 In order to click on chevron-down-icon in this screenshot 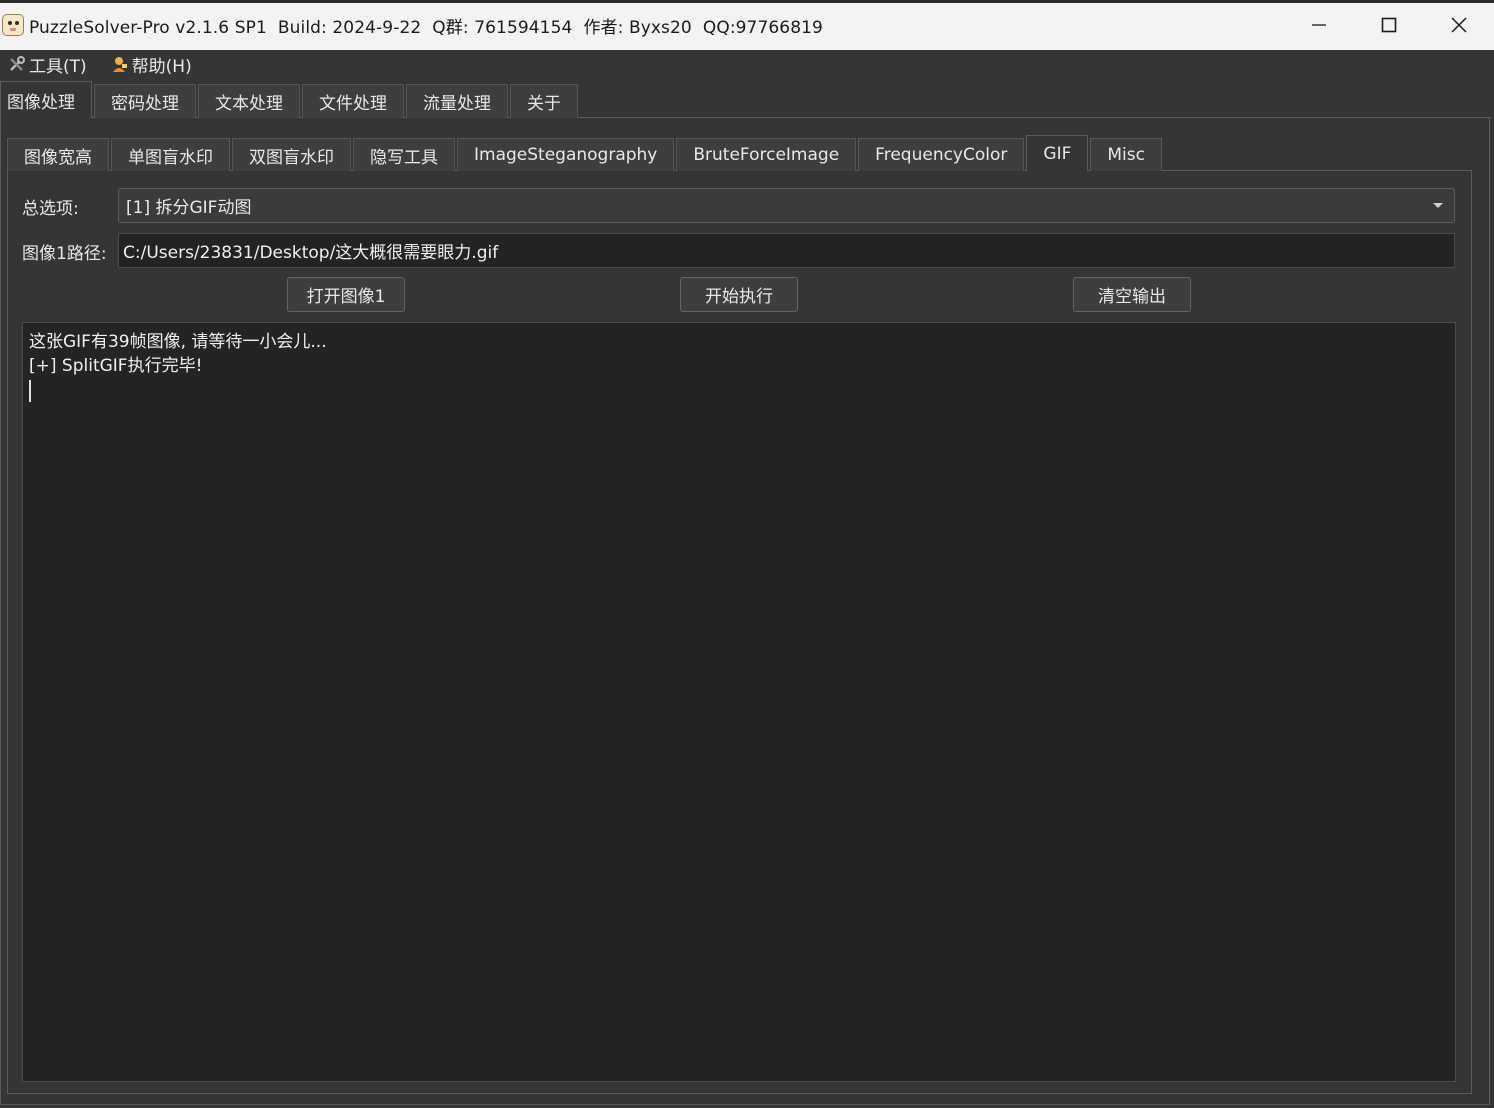, I will do `click(1438, 205)`.